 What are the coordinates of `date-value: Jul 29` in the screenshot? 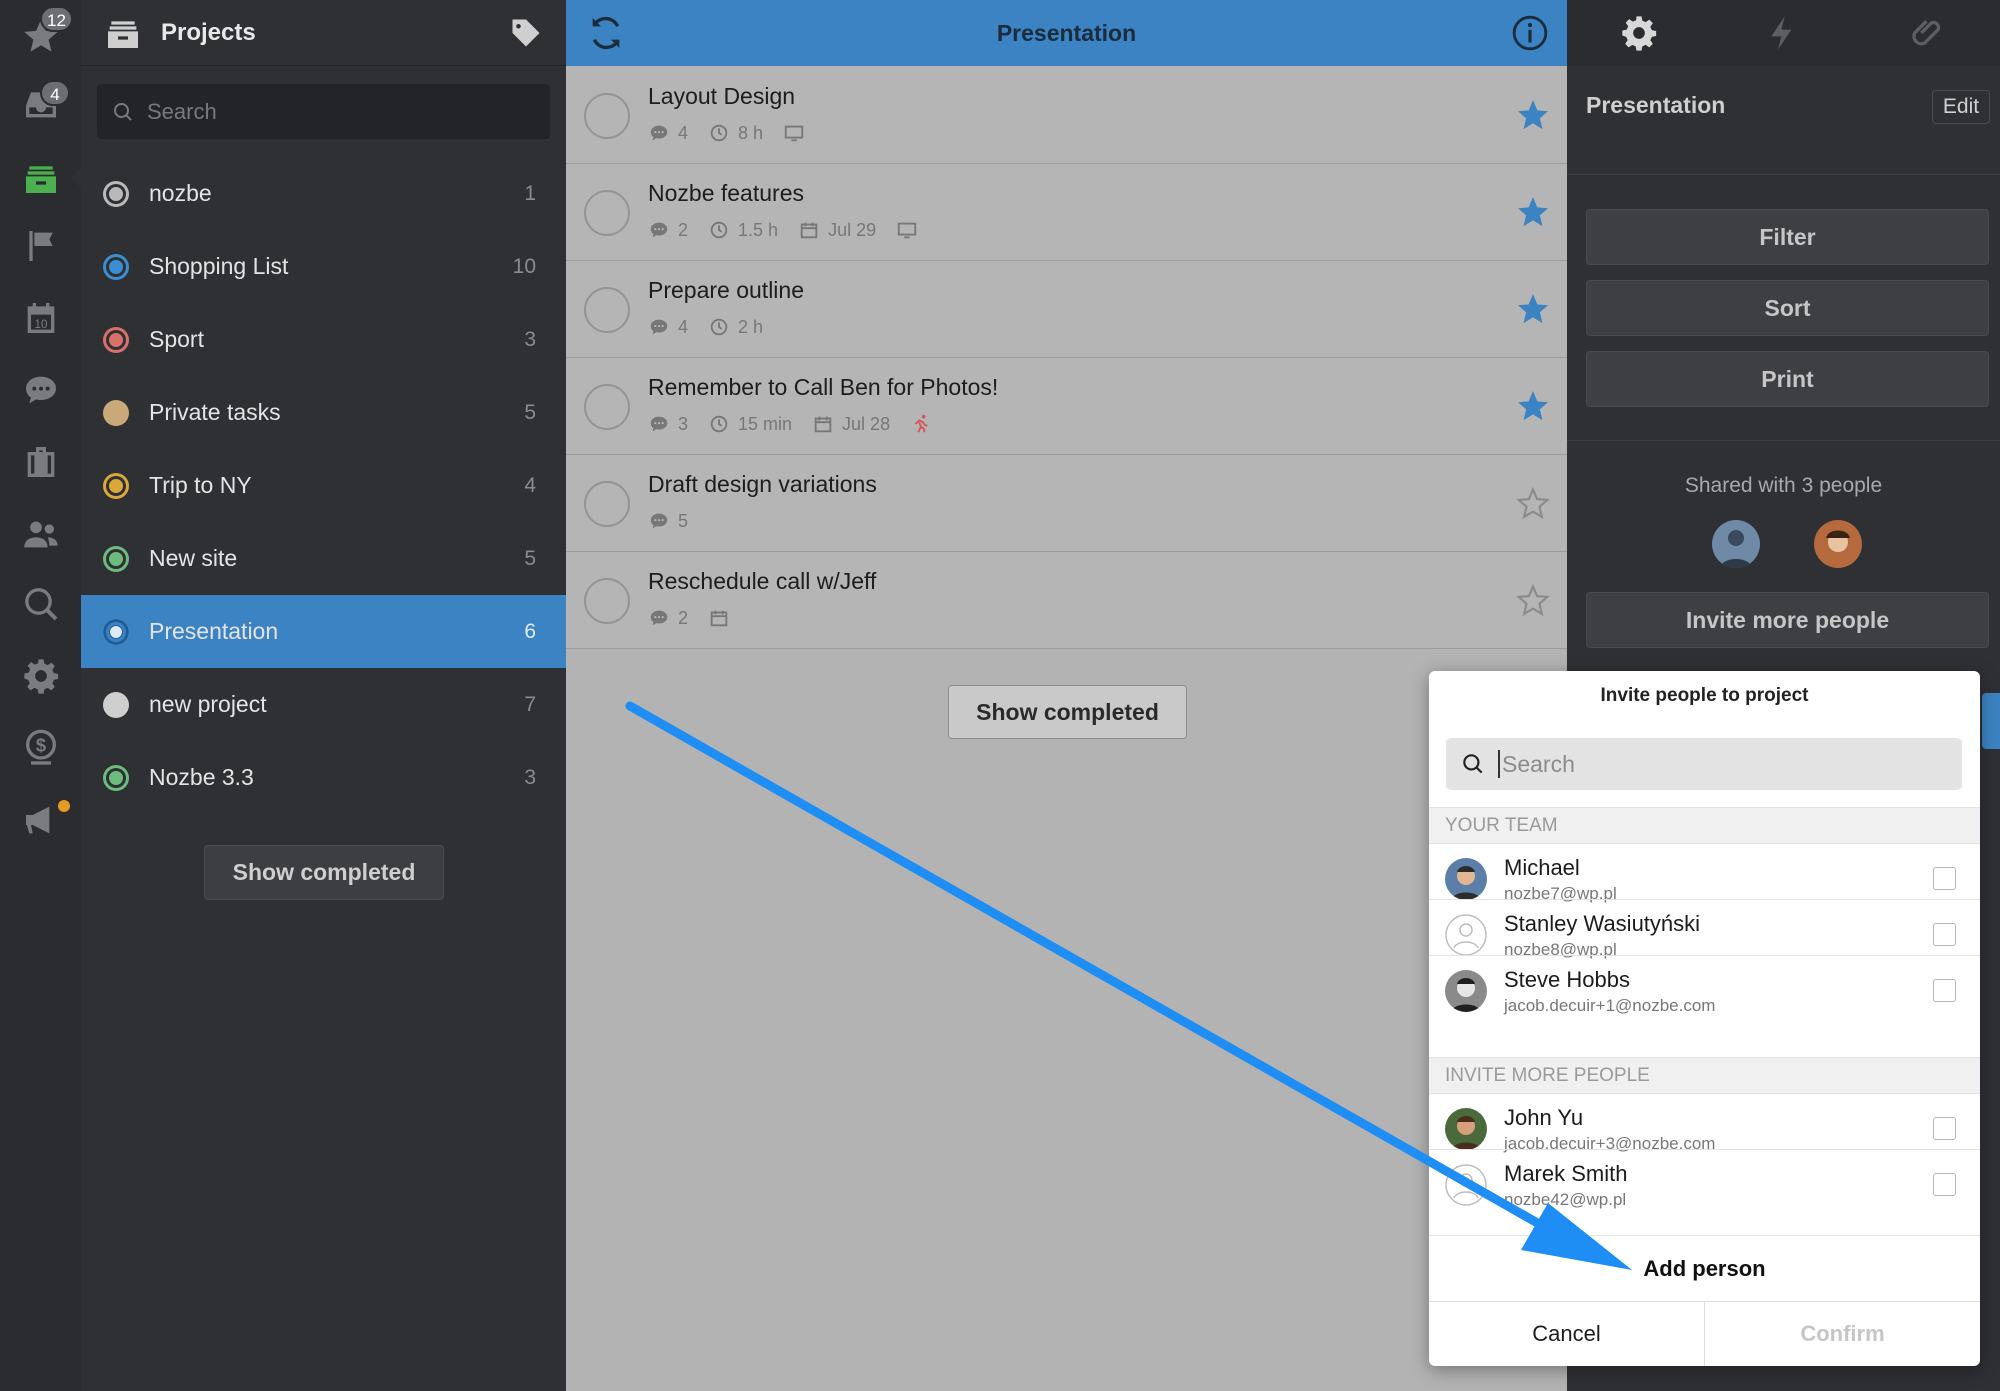 It's located at (852, 229).